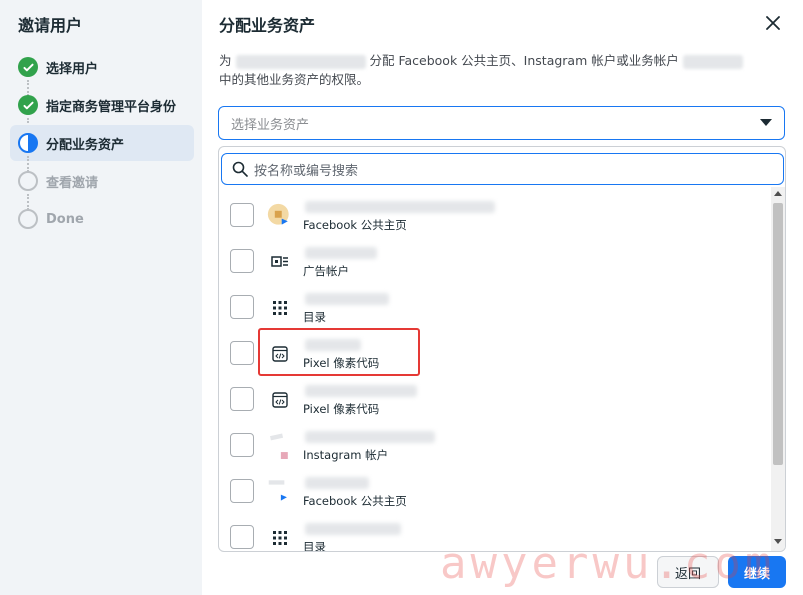  What do you see at coordinates (111, 107) in the screenshot?
I see `step-label: 指定商务管理平台身份` at bounding box center [111, 107].